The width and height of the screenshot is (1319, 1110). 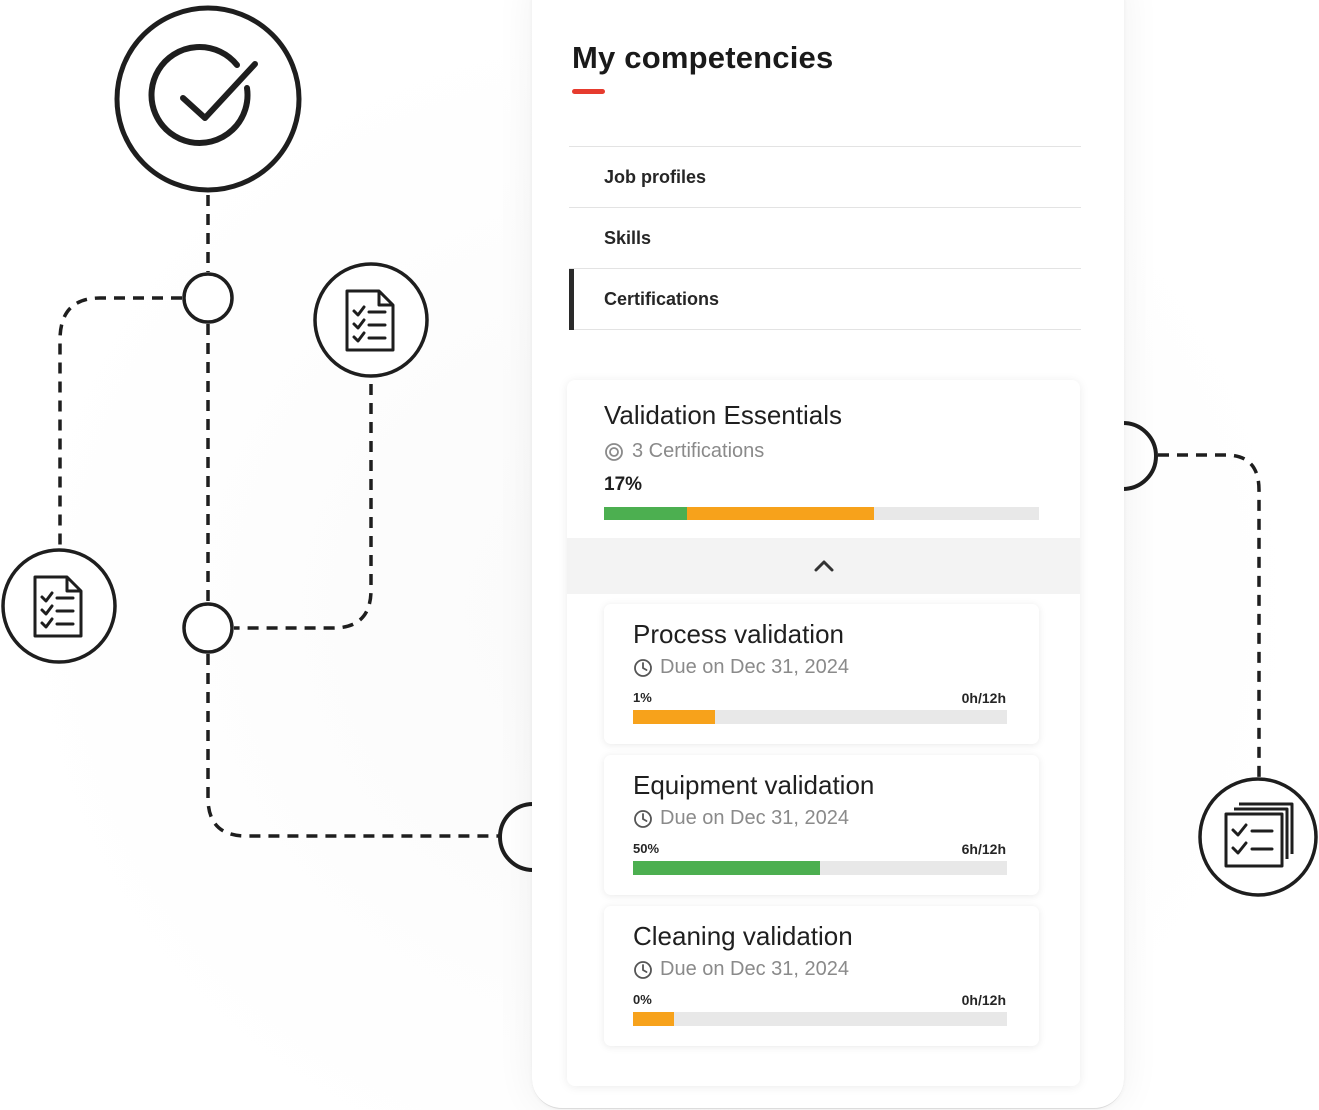 I want to click on competency-nav: Job profiles Skills Certifications, so click(x=825, y=238).